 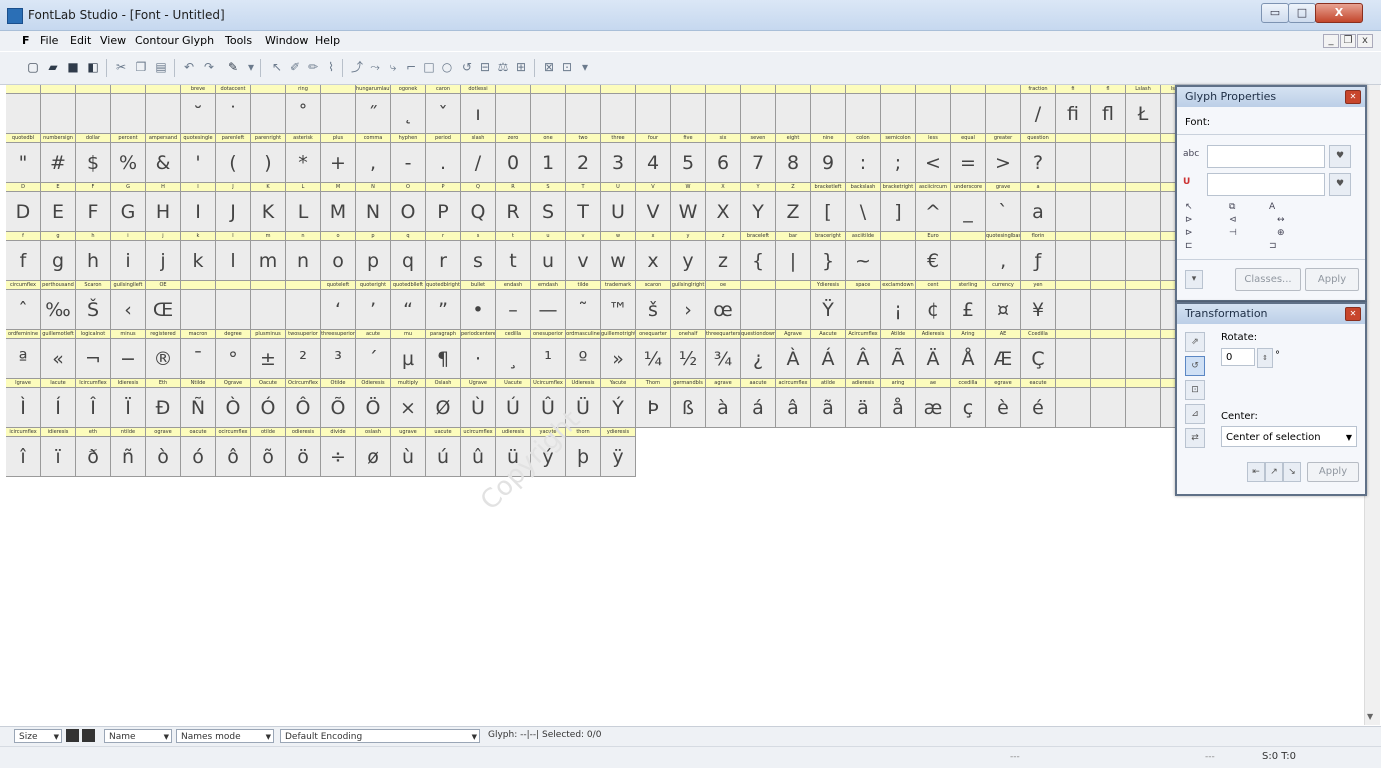 What do you see at coordinates (303, 256) in the screenshot?
I see `glyph-cell: nn` at bounding box center [303, 256].